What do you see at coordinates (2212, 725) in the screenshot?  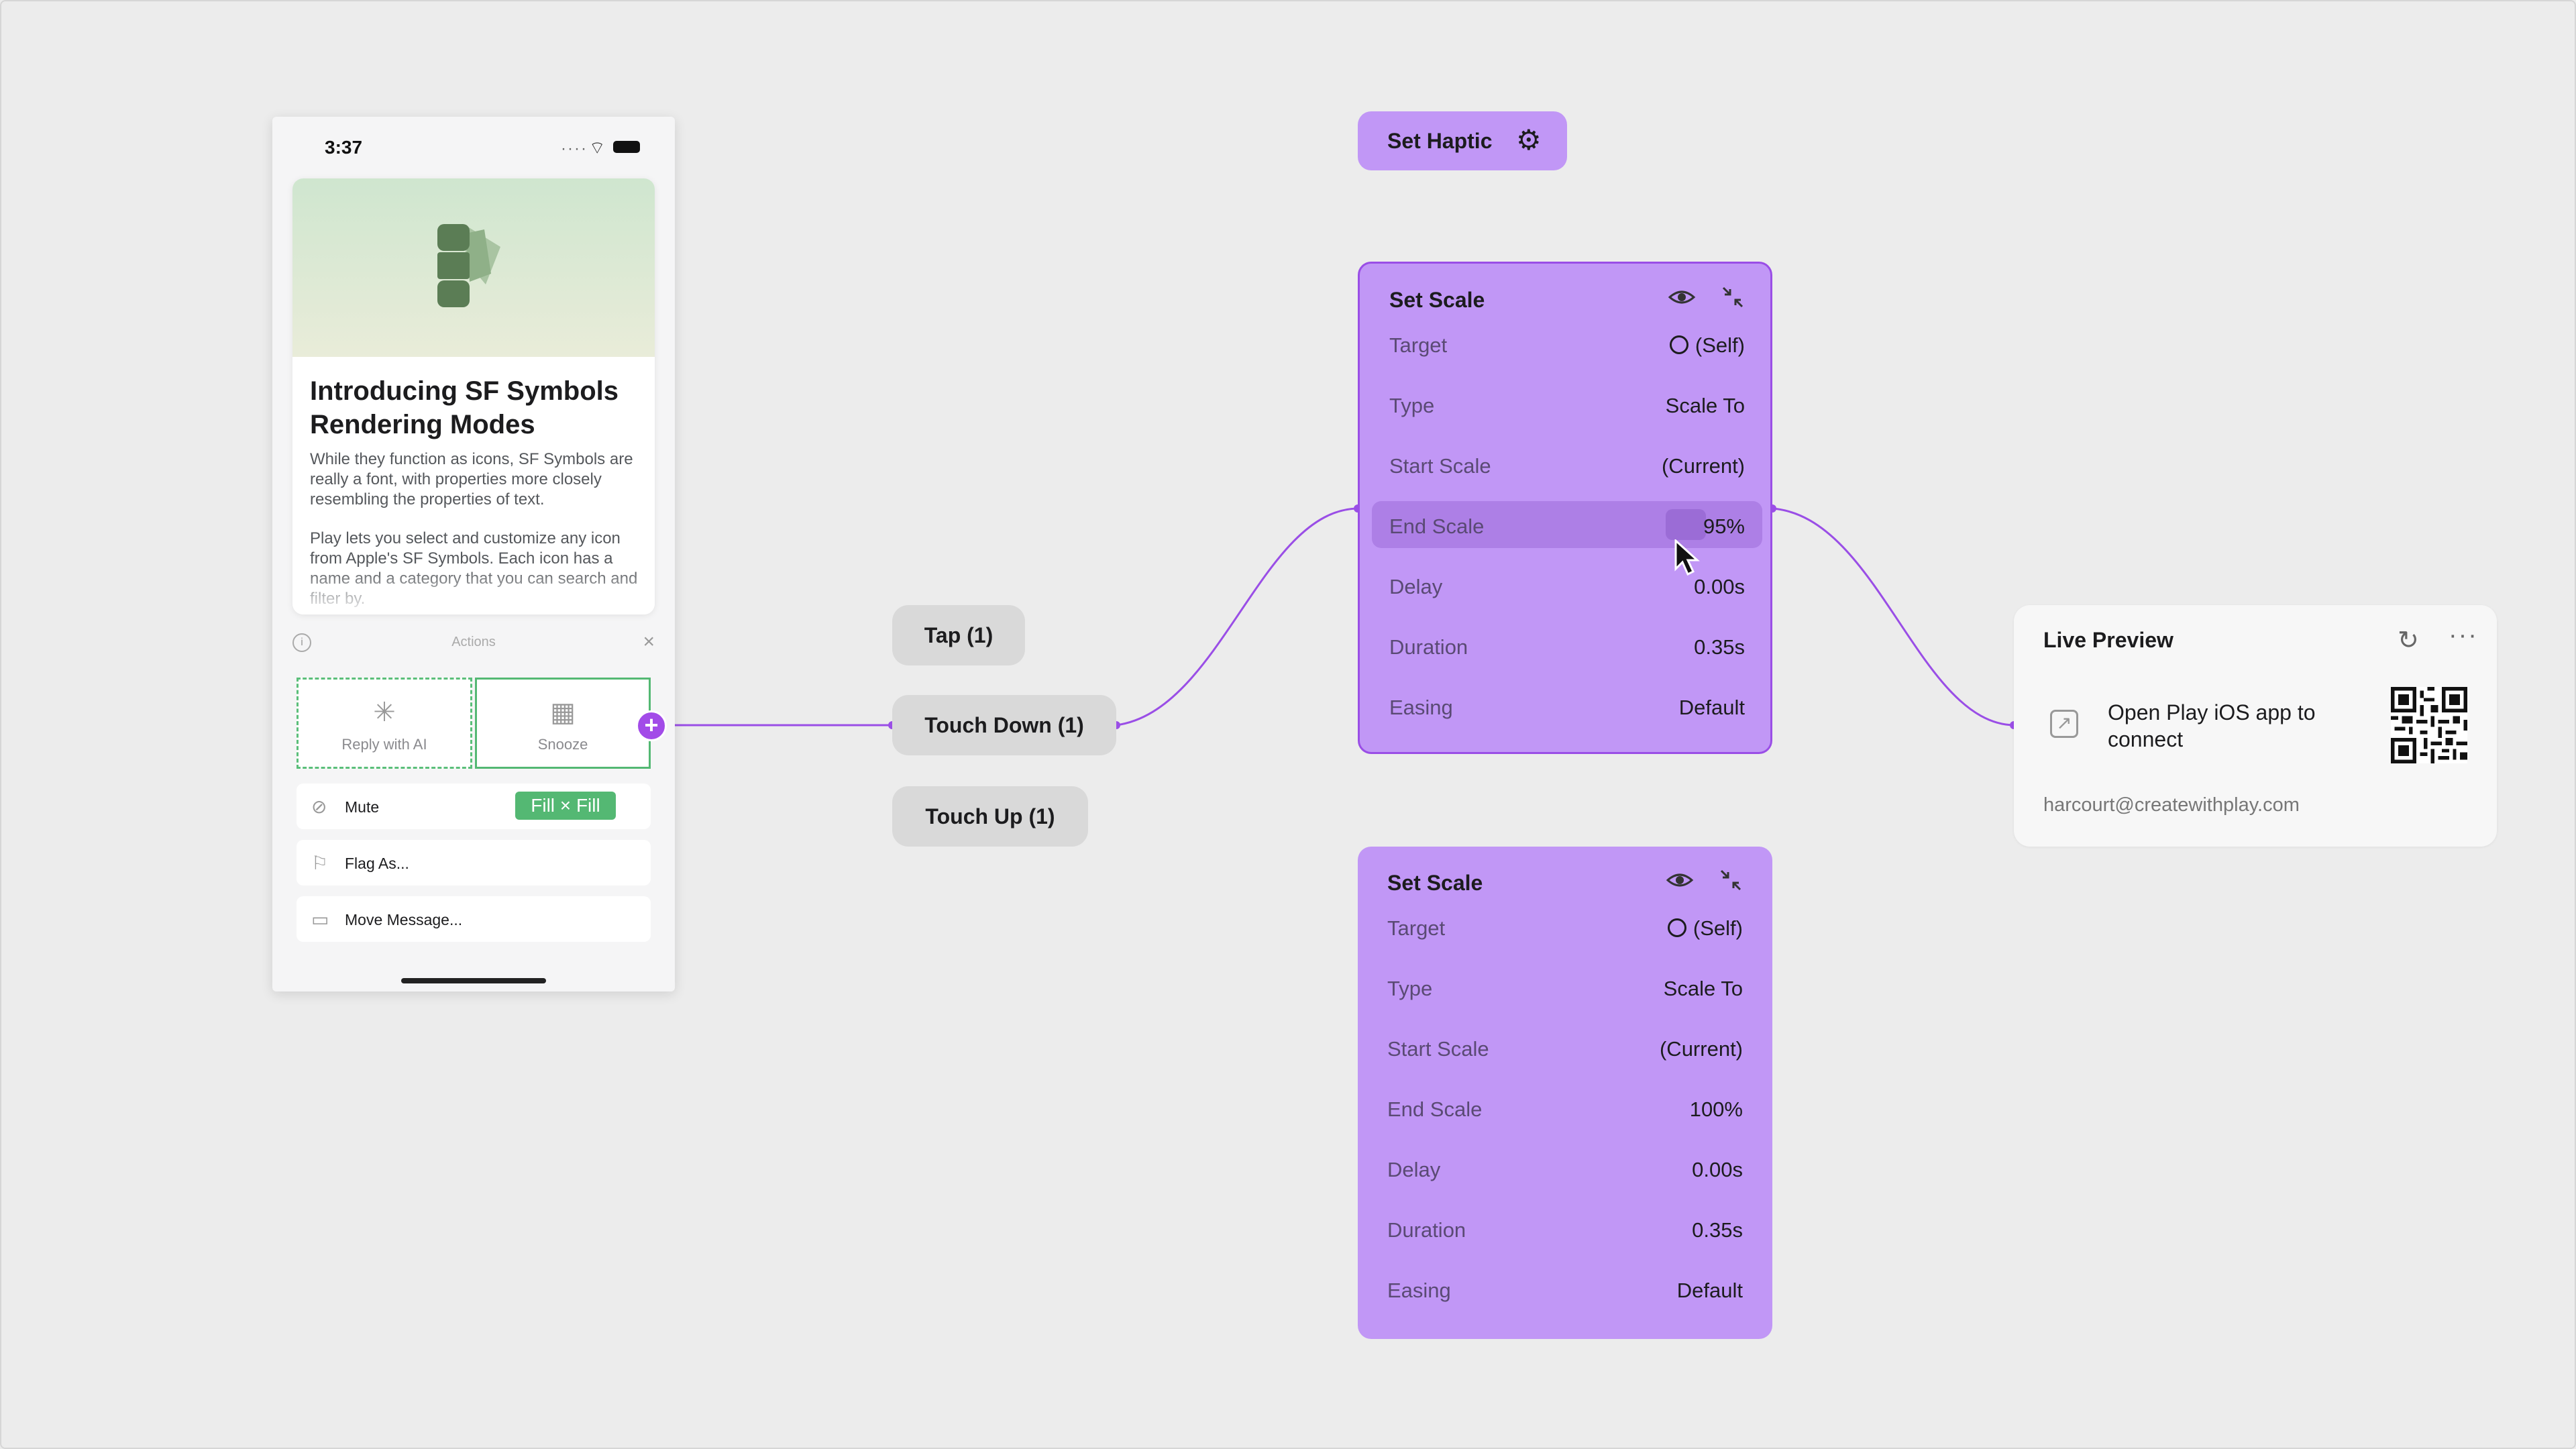 I see `open-app-text: Open Play iOS app to connect` at bounding box center [2212, 725].